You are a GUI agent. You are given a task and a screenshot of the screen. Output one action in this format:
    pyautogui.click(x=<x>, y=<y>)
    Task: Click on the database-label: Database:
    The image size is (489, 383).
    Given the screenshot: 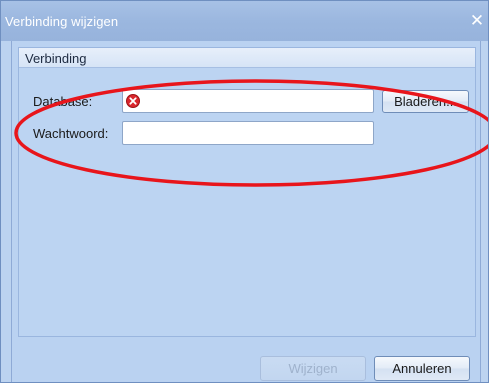 What is the action you would take?
    pyautogui.click(x=63, y=101)
    